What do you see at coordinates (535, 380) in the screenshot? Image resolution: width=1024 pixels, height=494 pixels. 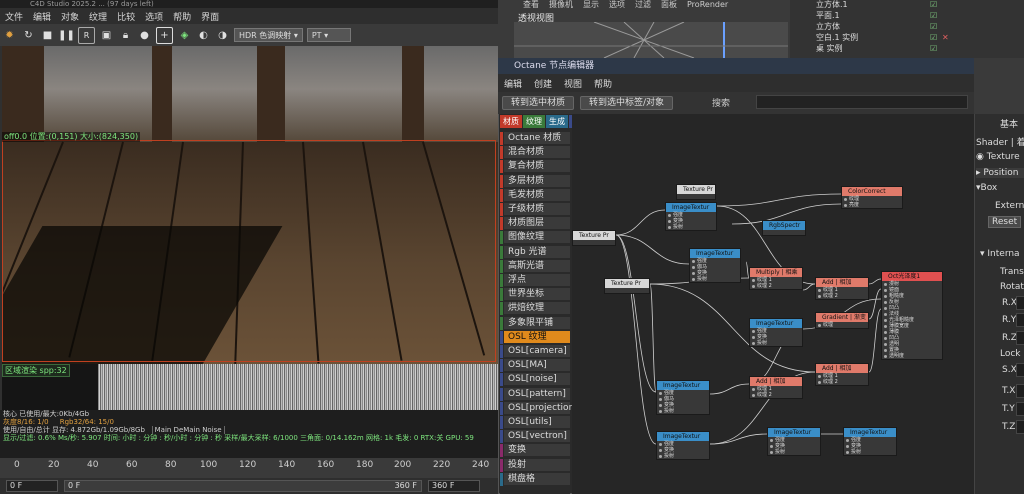 I see `palette-item: OSL[noise]` at bounding box center [535, 380].